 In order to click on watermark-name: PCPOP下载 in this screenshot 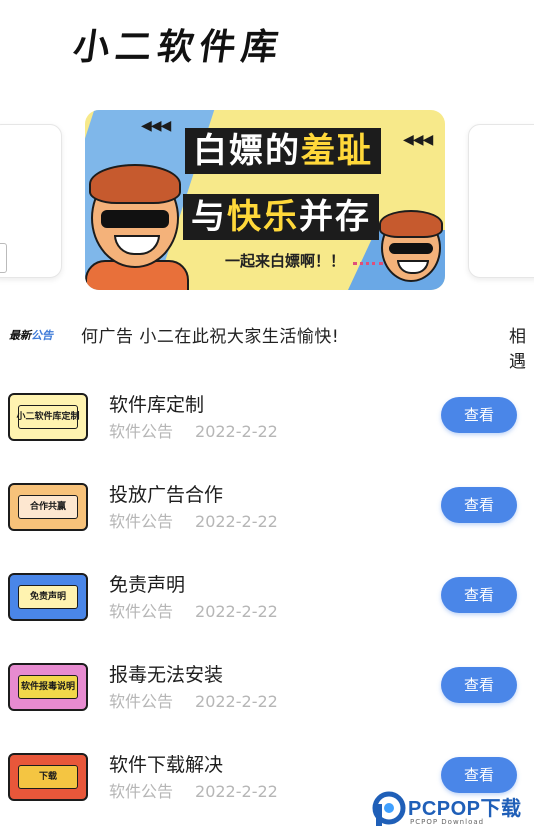, I will do `click(465, 809)`.